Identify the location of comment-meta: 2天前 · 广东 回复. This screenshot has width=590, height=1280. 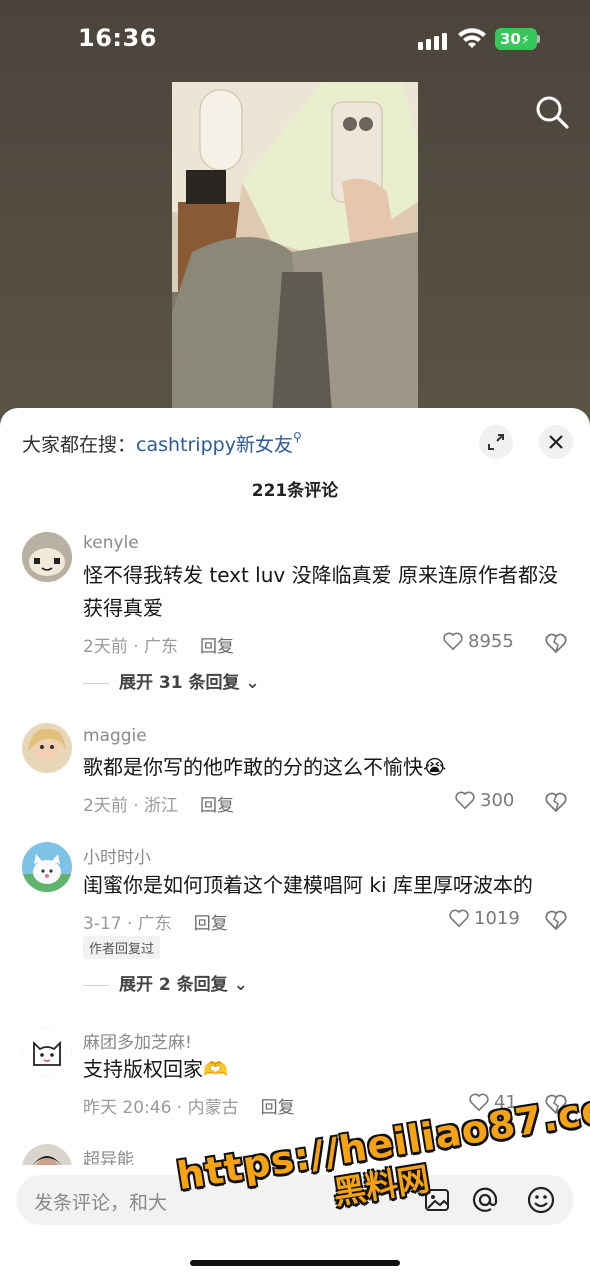
(158, 644).